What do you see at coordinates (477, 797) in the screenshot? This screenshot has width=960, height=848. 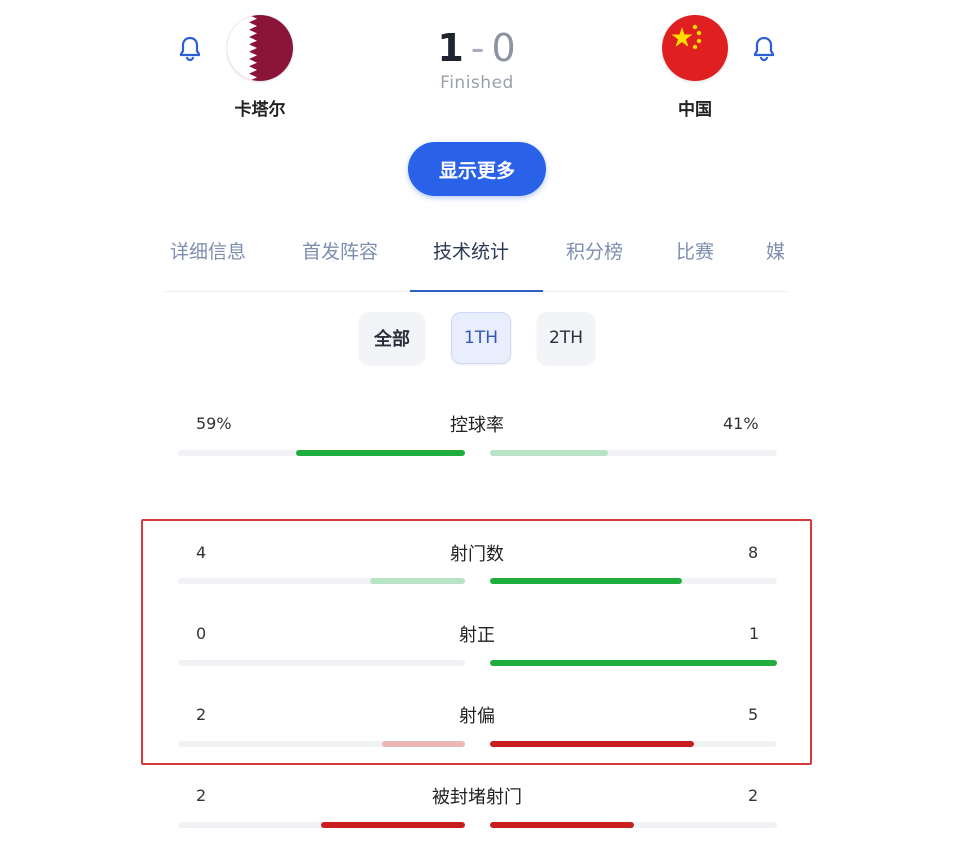 I see `stat-blocked-label: 被封堵射门` at bounding box center [477, 797].